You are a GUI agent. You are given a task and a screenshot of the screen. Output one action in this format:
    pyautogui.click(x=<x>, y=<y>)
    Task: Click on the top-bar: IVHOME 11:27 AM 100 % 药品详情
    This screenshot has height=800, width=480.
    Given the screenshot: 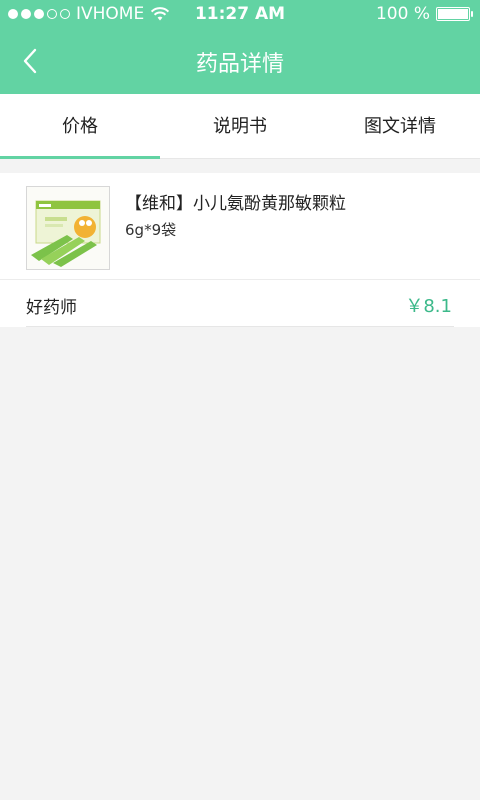 What is the action you would take?
    pyautogui.click(x=240, y=47)
    